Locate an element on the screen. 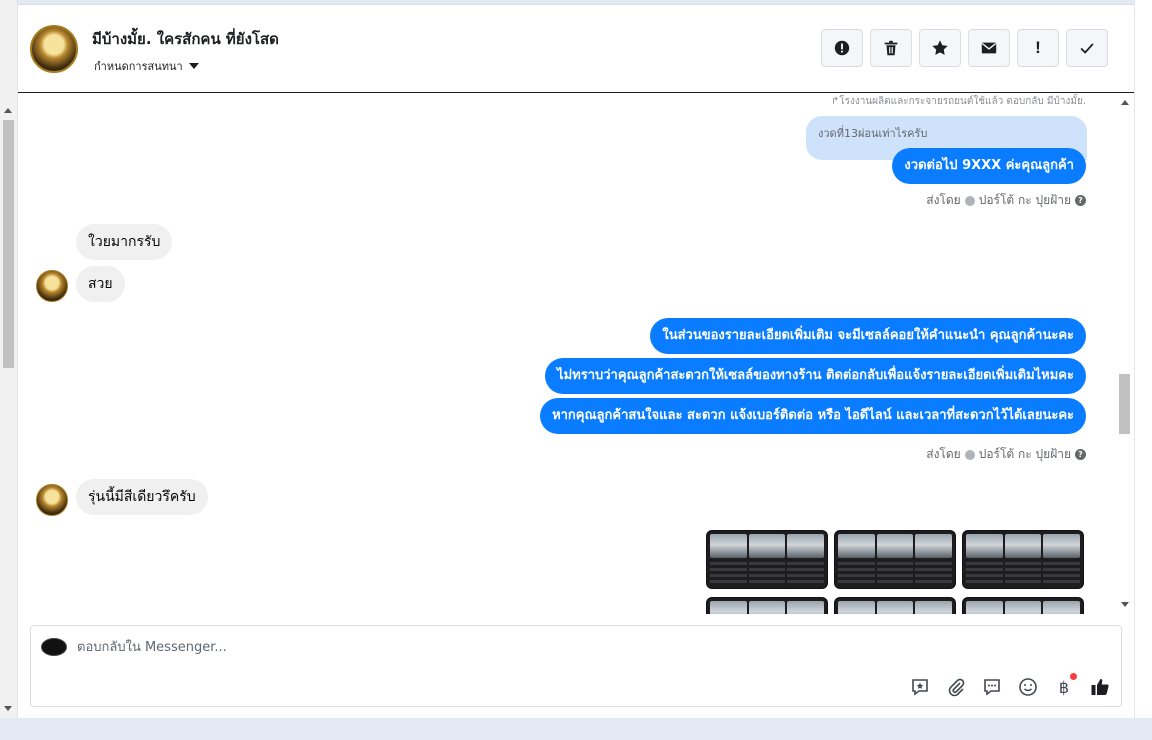  caret-down-icon is located at coordinates (193, 66).